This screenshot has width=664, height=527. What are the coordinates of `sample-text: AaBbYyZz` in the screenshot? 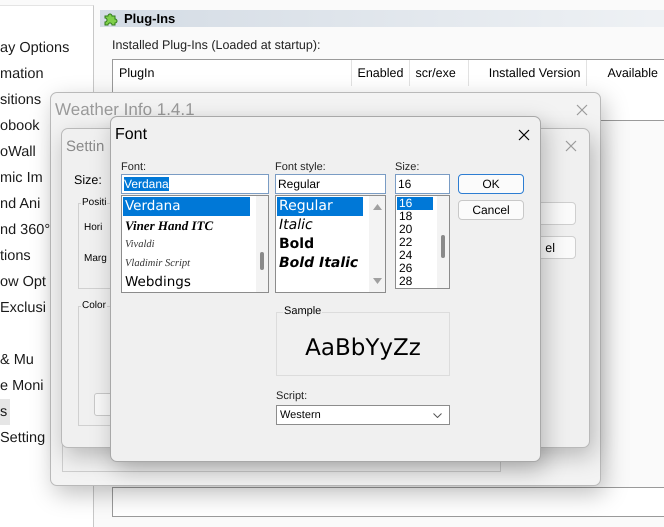 It's located at (363, 347).